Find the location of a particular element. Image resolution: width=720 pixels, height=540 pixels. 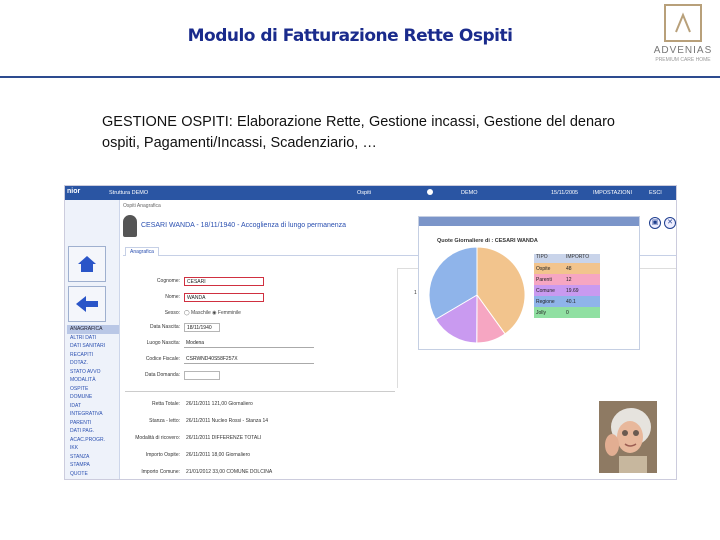

detail-value: 26/11/2011 DIFFERENZE TOTALI is located at coordinates (224, 438).